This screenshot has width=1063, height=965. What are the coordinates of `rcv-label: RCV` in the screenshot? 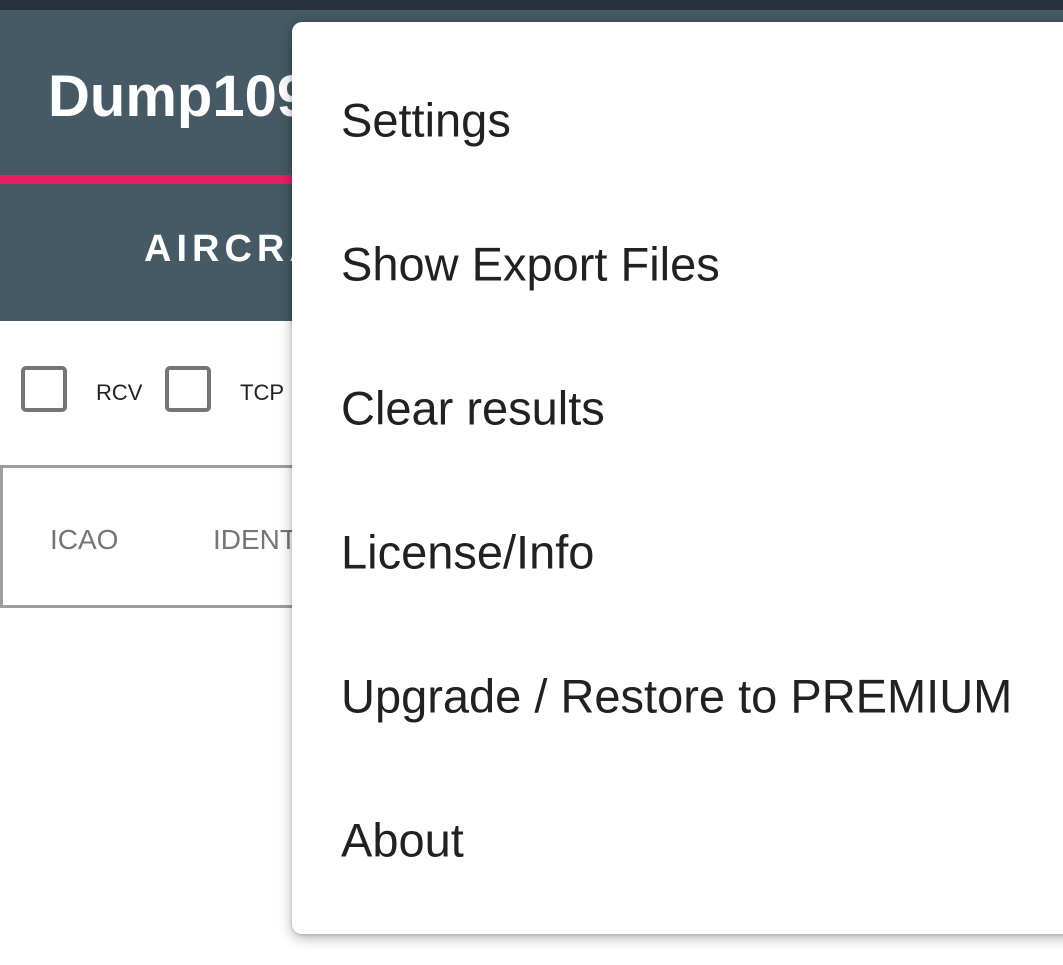 It's located at (119, 392).